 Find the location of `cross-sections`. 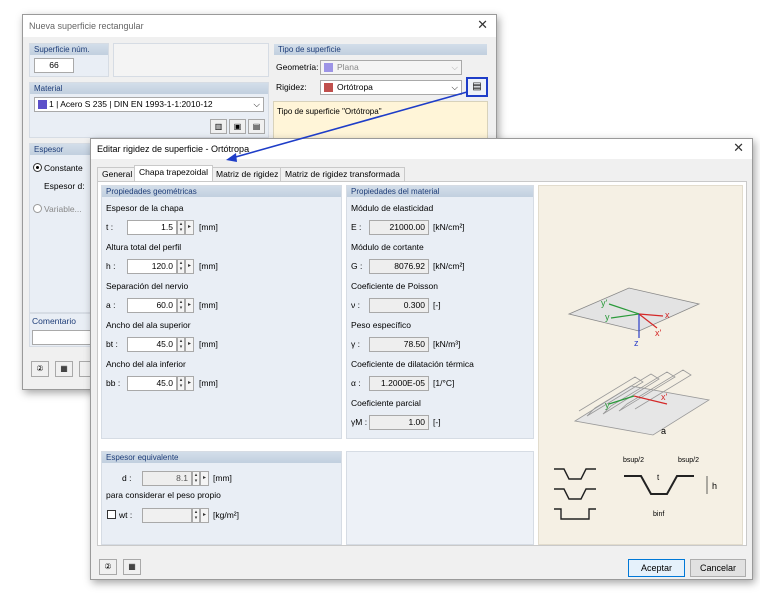

cross-sections is located at coordinates (631, 494).